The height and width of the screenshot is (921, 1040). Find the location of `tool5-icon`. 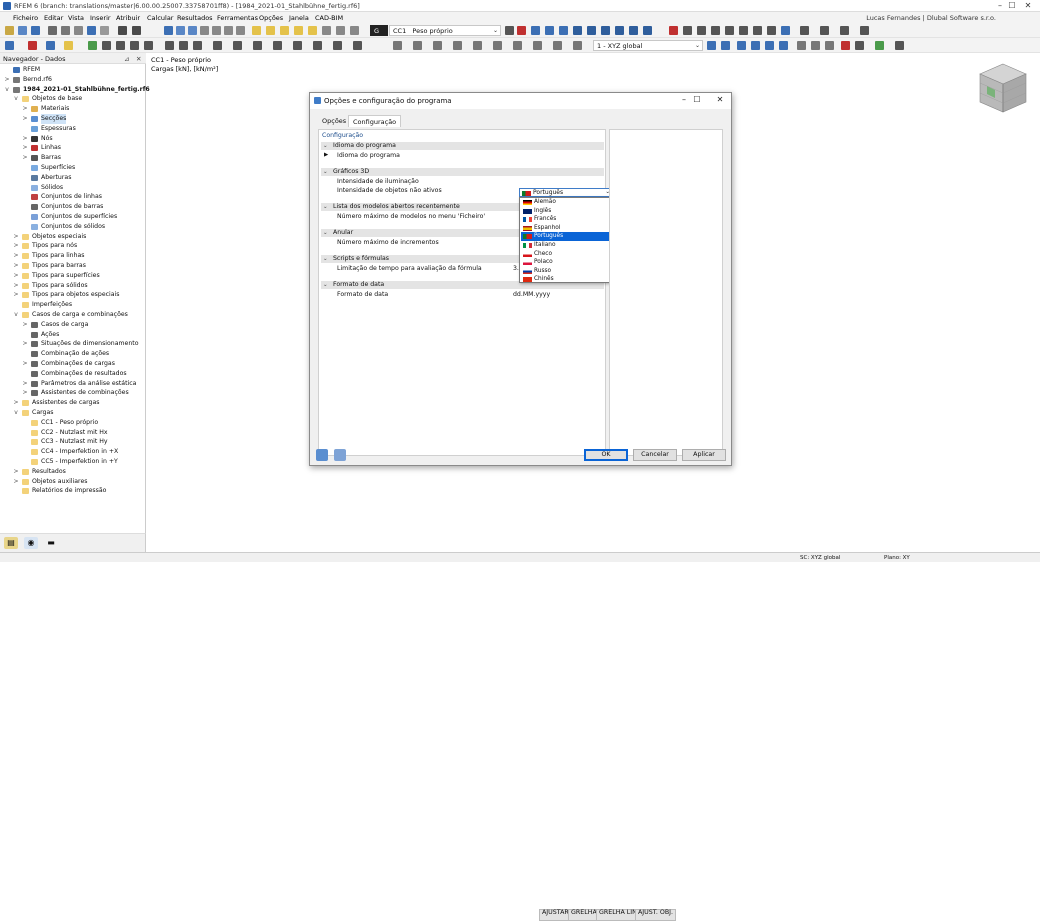

tool5-icon is located at coordinates (357, 45).